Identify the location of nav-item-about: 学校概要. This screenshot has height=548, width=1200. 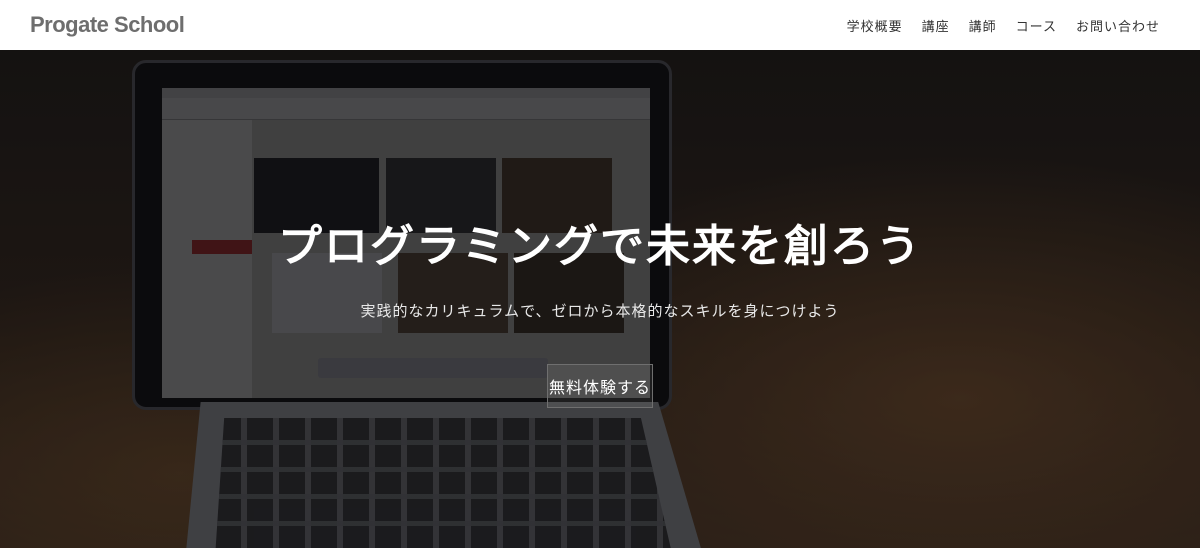
(875, 25).